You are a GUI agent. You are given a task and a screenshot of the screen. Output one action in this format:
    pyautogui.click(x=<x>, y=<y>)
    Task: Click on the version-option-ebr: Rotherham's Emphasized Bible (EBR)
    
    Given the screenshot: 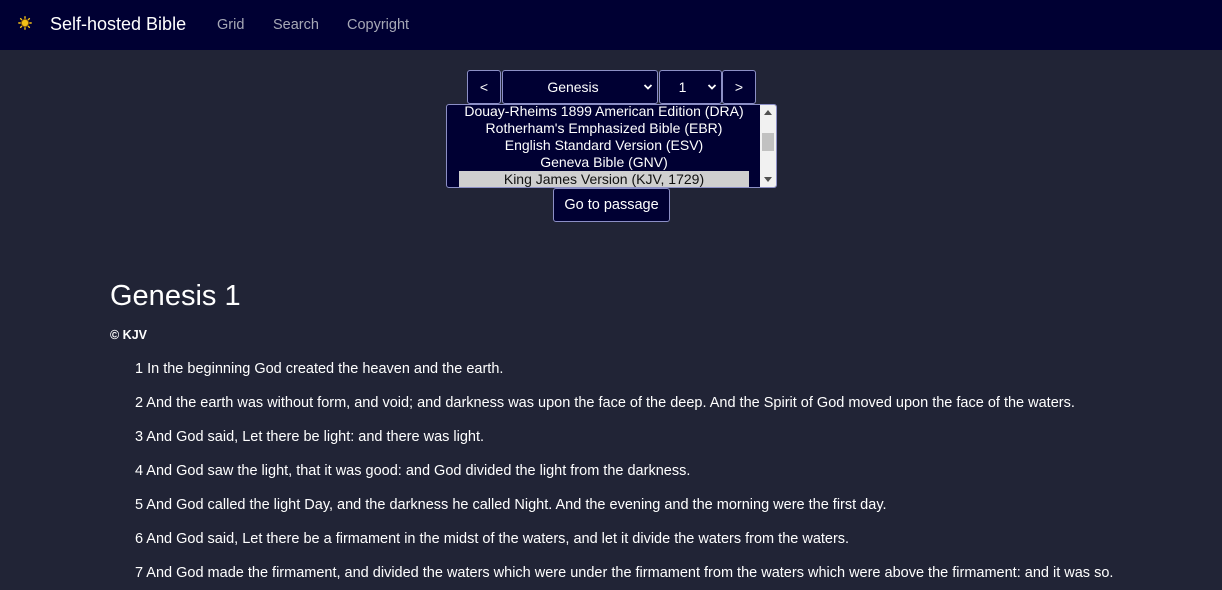 What is the action you would take?
    pyautogui.click(x=604, y=128)
    